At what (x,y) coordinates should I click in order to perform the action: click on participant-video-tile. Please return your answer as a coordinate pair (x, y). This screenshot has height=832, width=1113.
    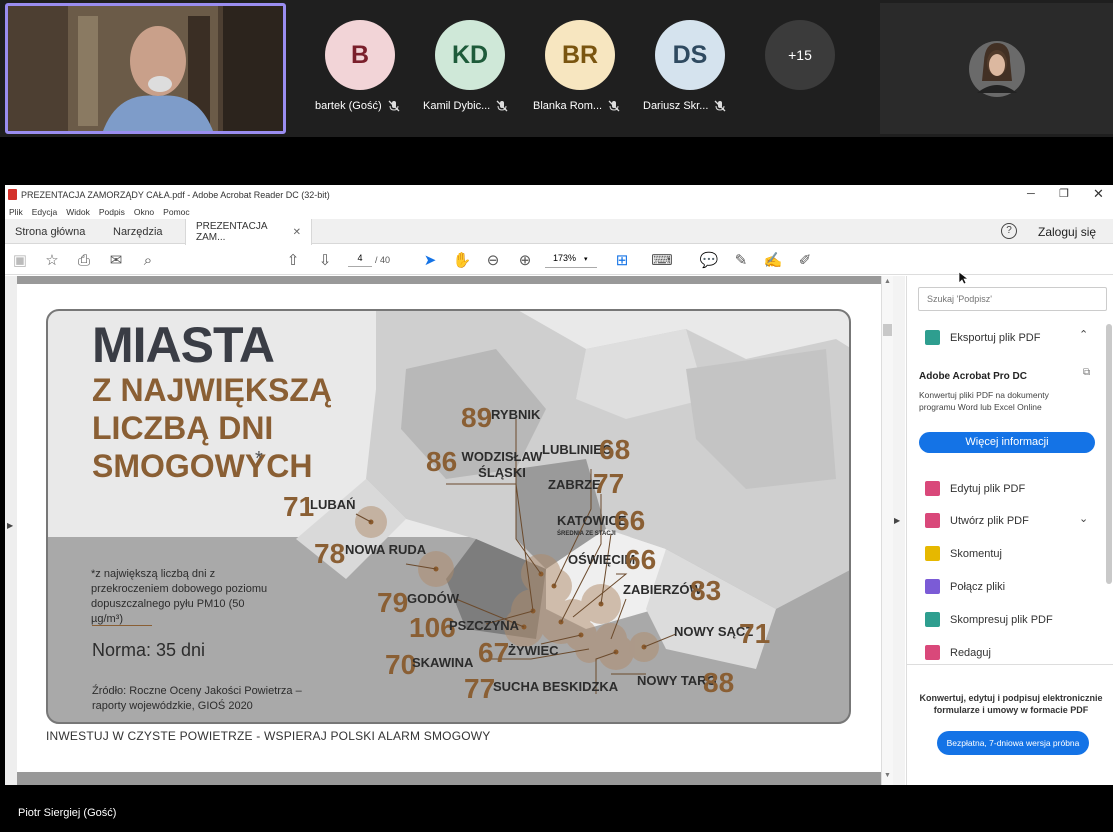
    Looking at the image, I should click on (996, 68).